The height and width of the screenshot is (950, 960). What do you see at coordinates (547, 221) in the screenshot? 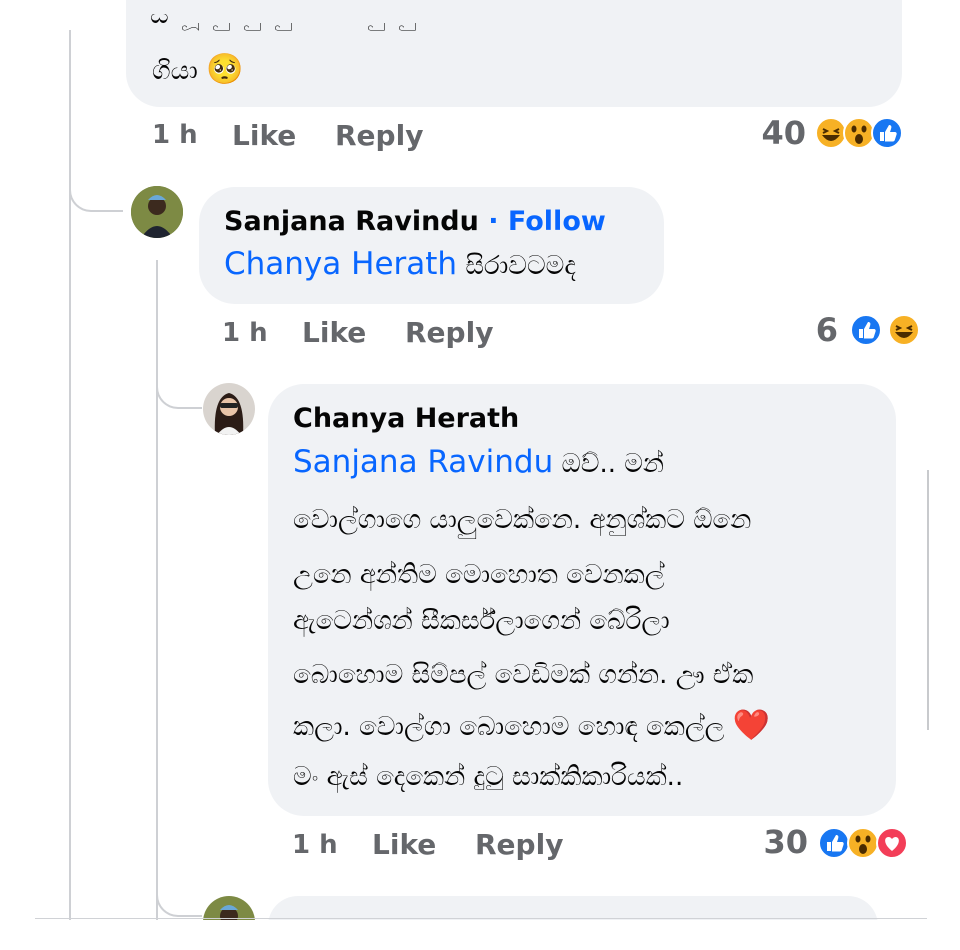
I see `follow-button: · Follow` at bounding box center [547, 221].